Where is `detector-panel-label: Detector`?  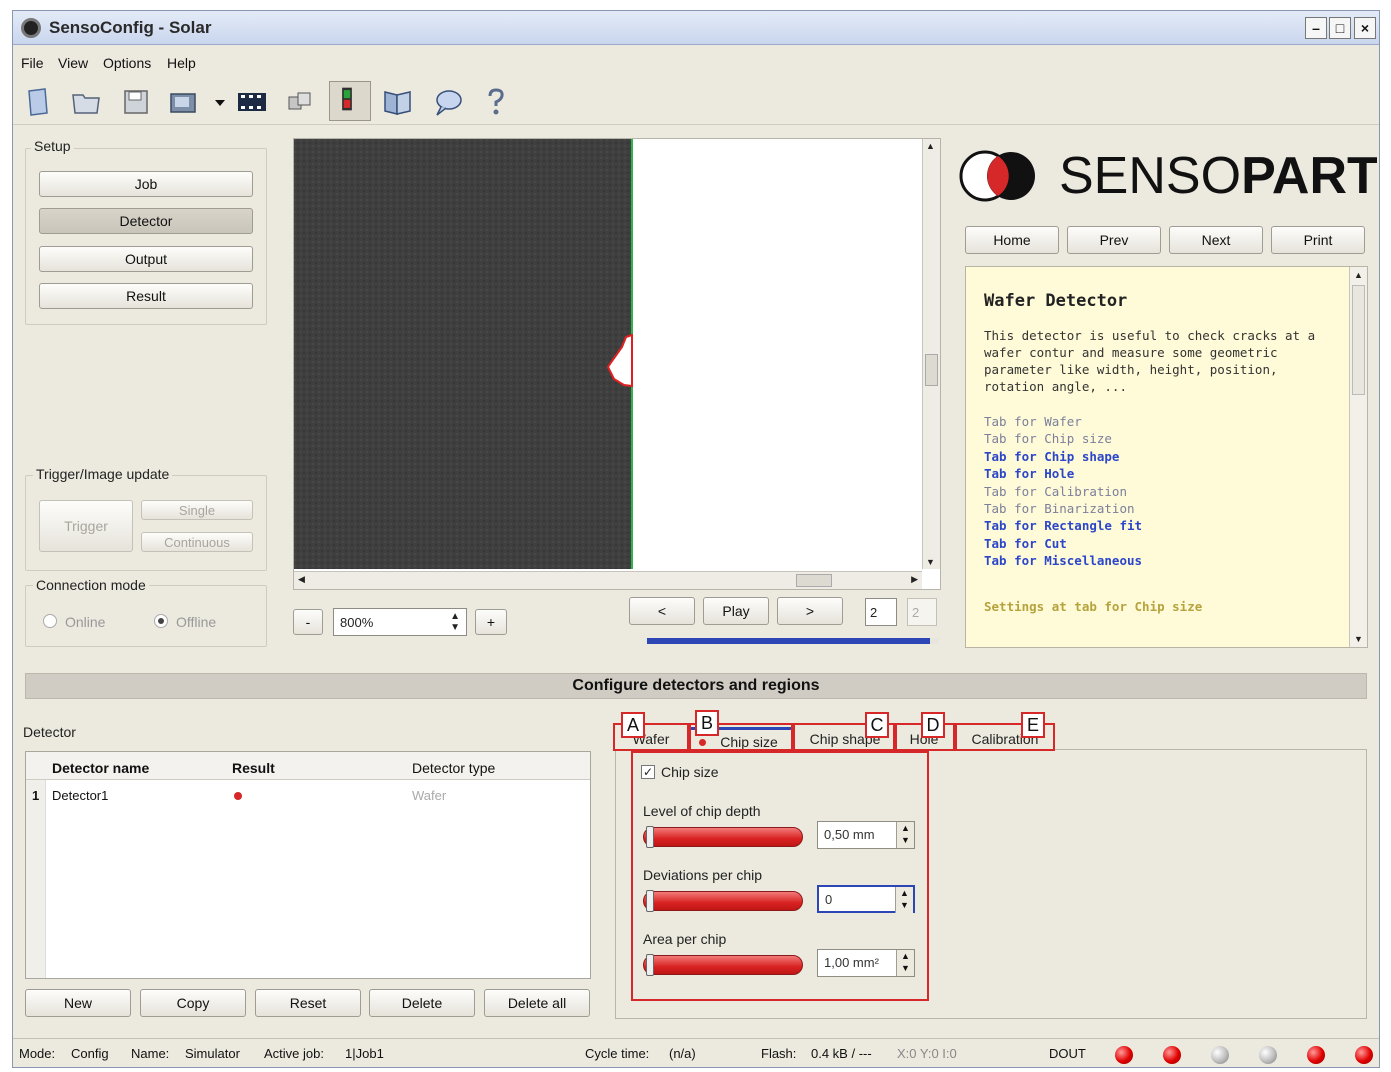
detector-panel-label: Detector is located at coordinates (49, 732).